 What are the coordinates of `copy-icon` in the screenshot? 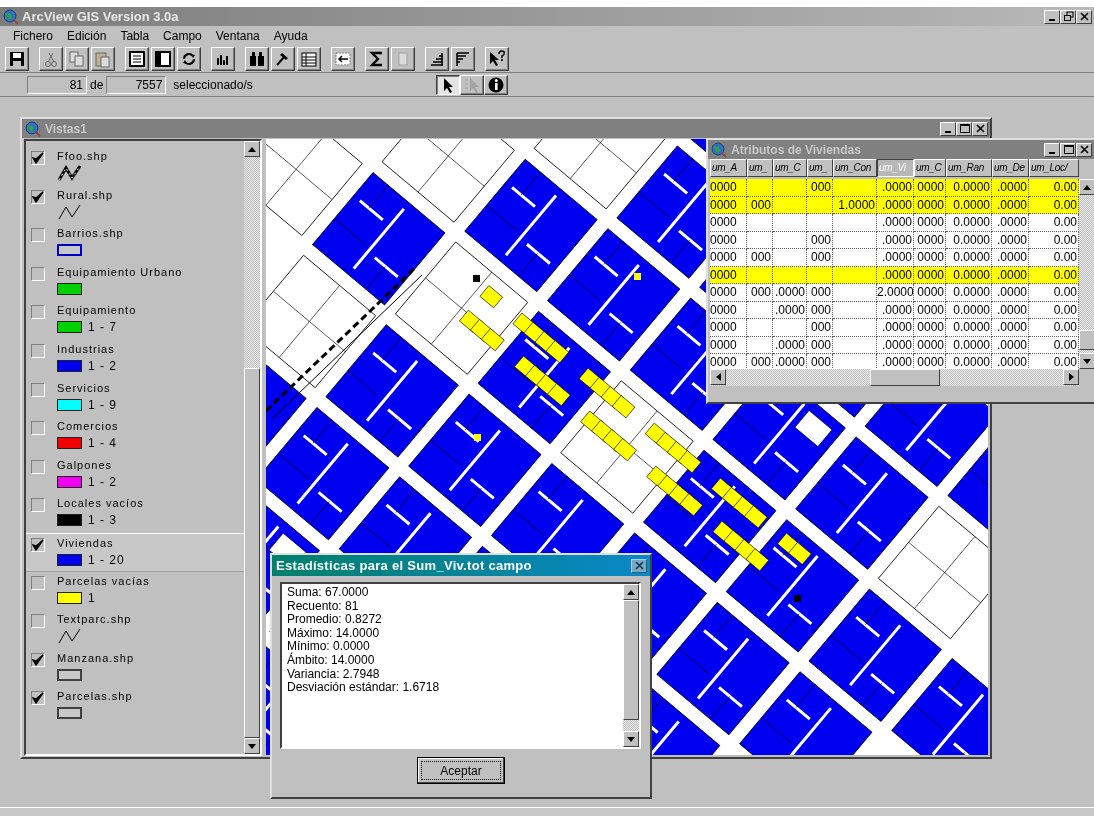 It's located at (77, 58).